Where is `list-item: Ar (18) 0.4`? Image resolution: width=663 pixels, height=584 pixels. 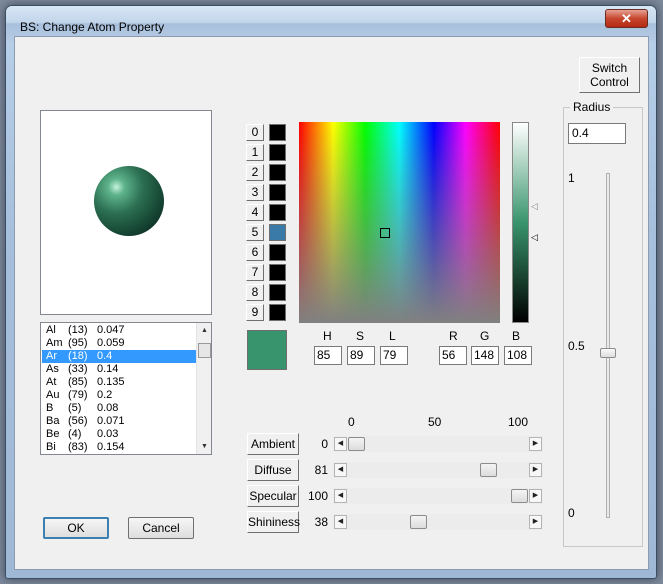 list-item: Ar (18) 0.4 is located at coordinates (119, 356).